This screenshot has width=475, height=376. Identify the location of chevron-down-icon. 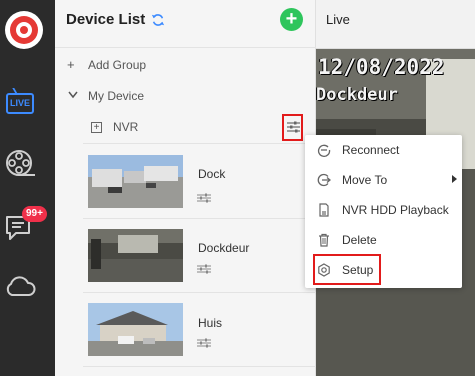
(73, 95).